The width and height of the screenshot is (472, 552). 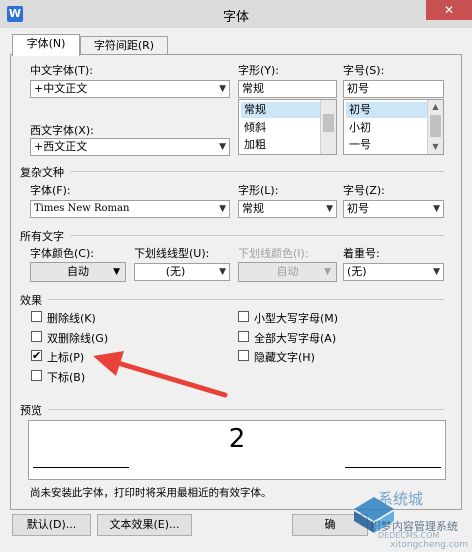 I want to click on divider, so click(x=246, y=409).